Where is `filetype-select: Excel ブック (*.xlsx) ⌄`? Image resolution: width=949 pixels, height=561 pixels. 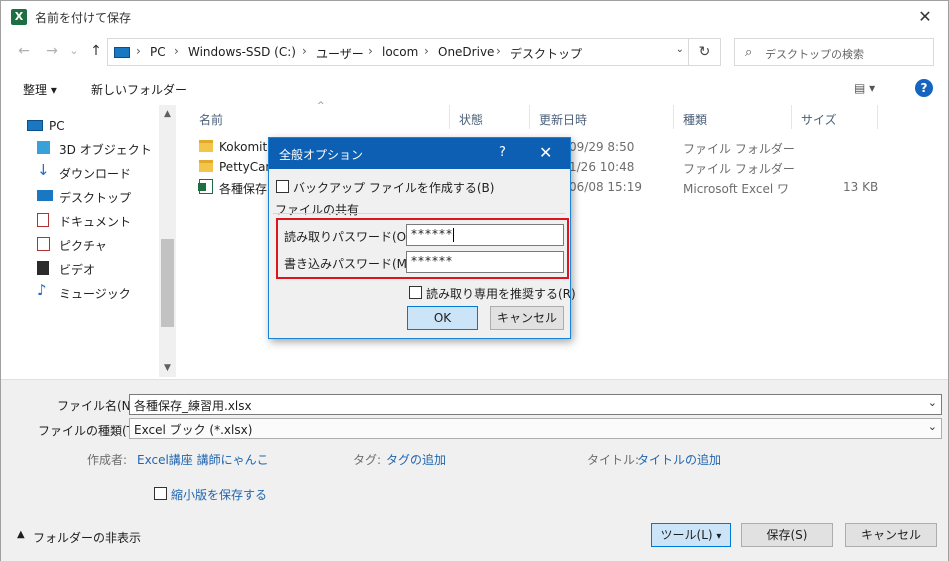 filetype-select: Excel ブック (*.xlsx) ⌄ is located at coordinates (535, 428).